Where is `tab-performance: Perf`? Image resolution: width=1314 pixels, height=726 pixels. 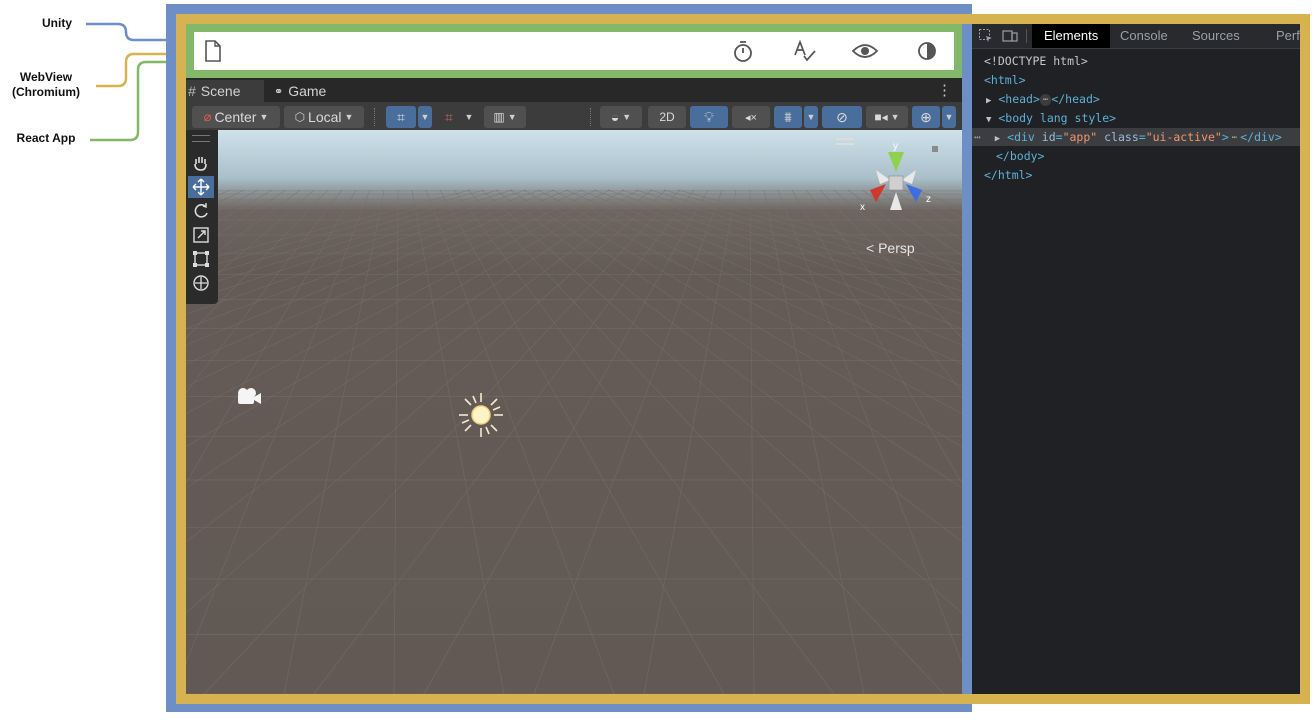 tab-performance: Perf is located at coordinates (1288, 36).